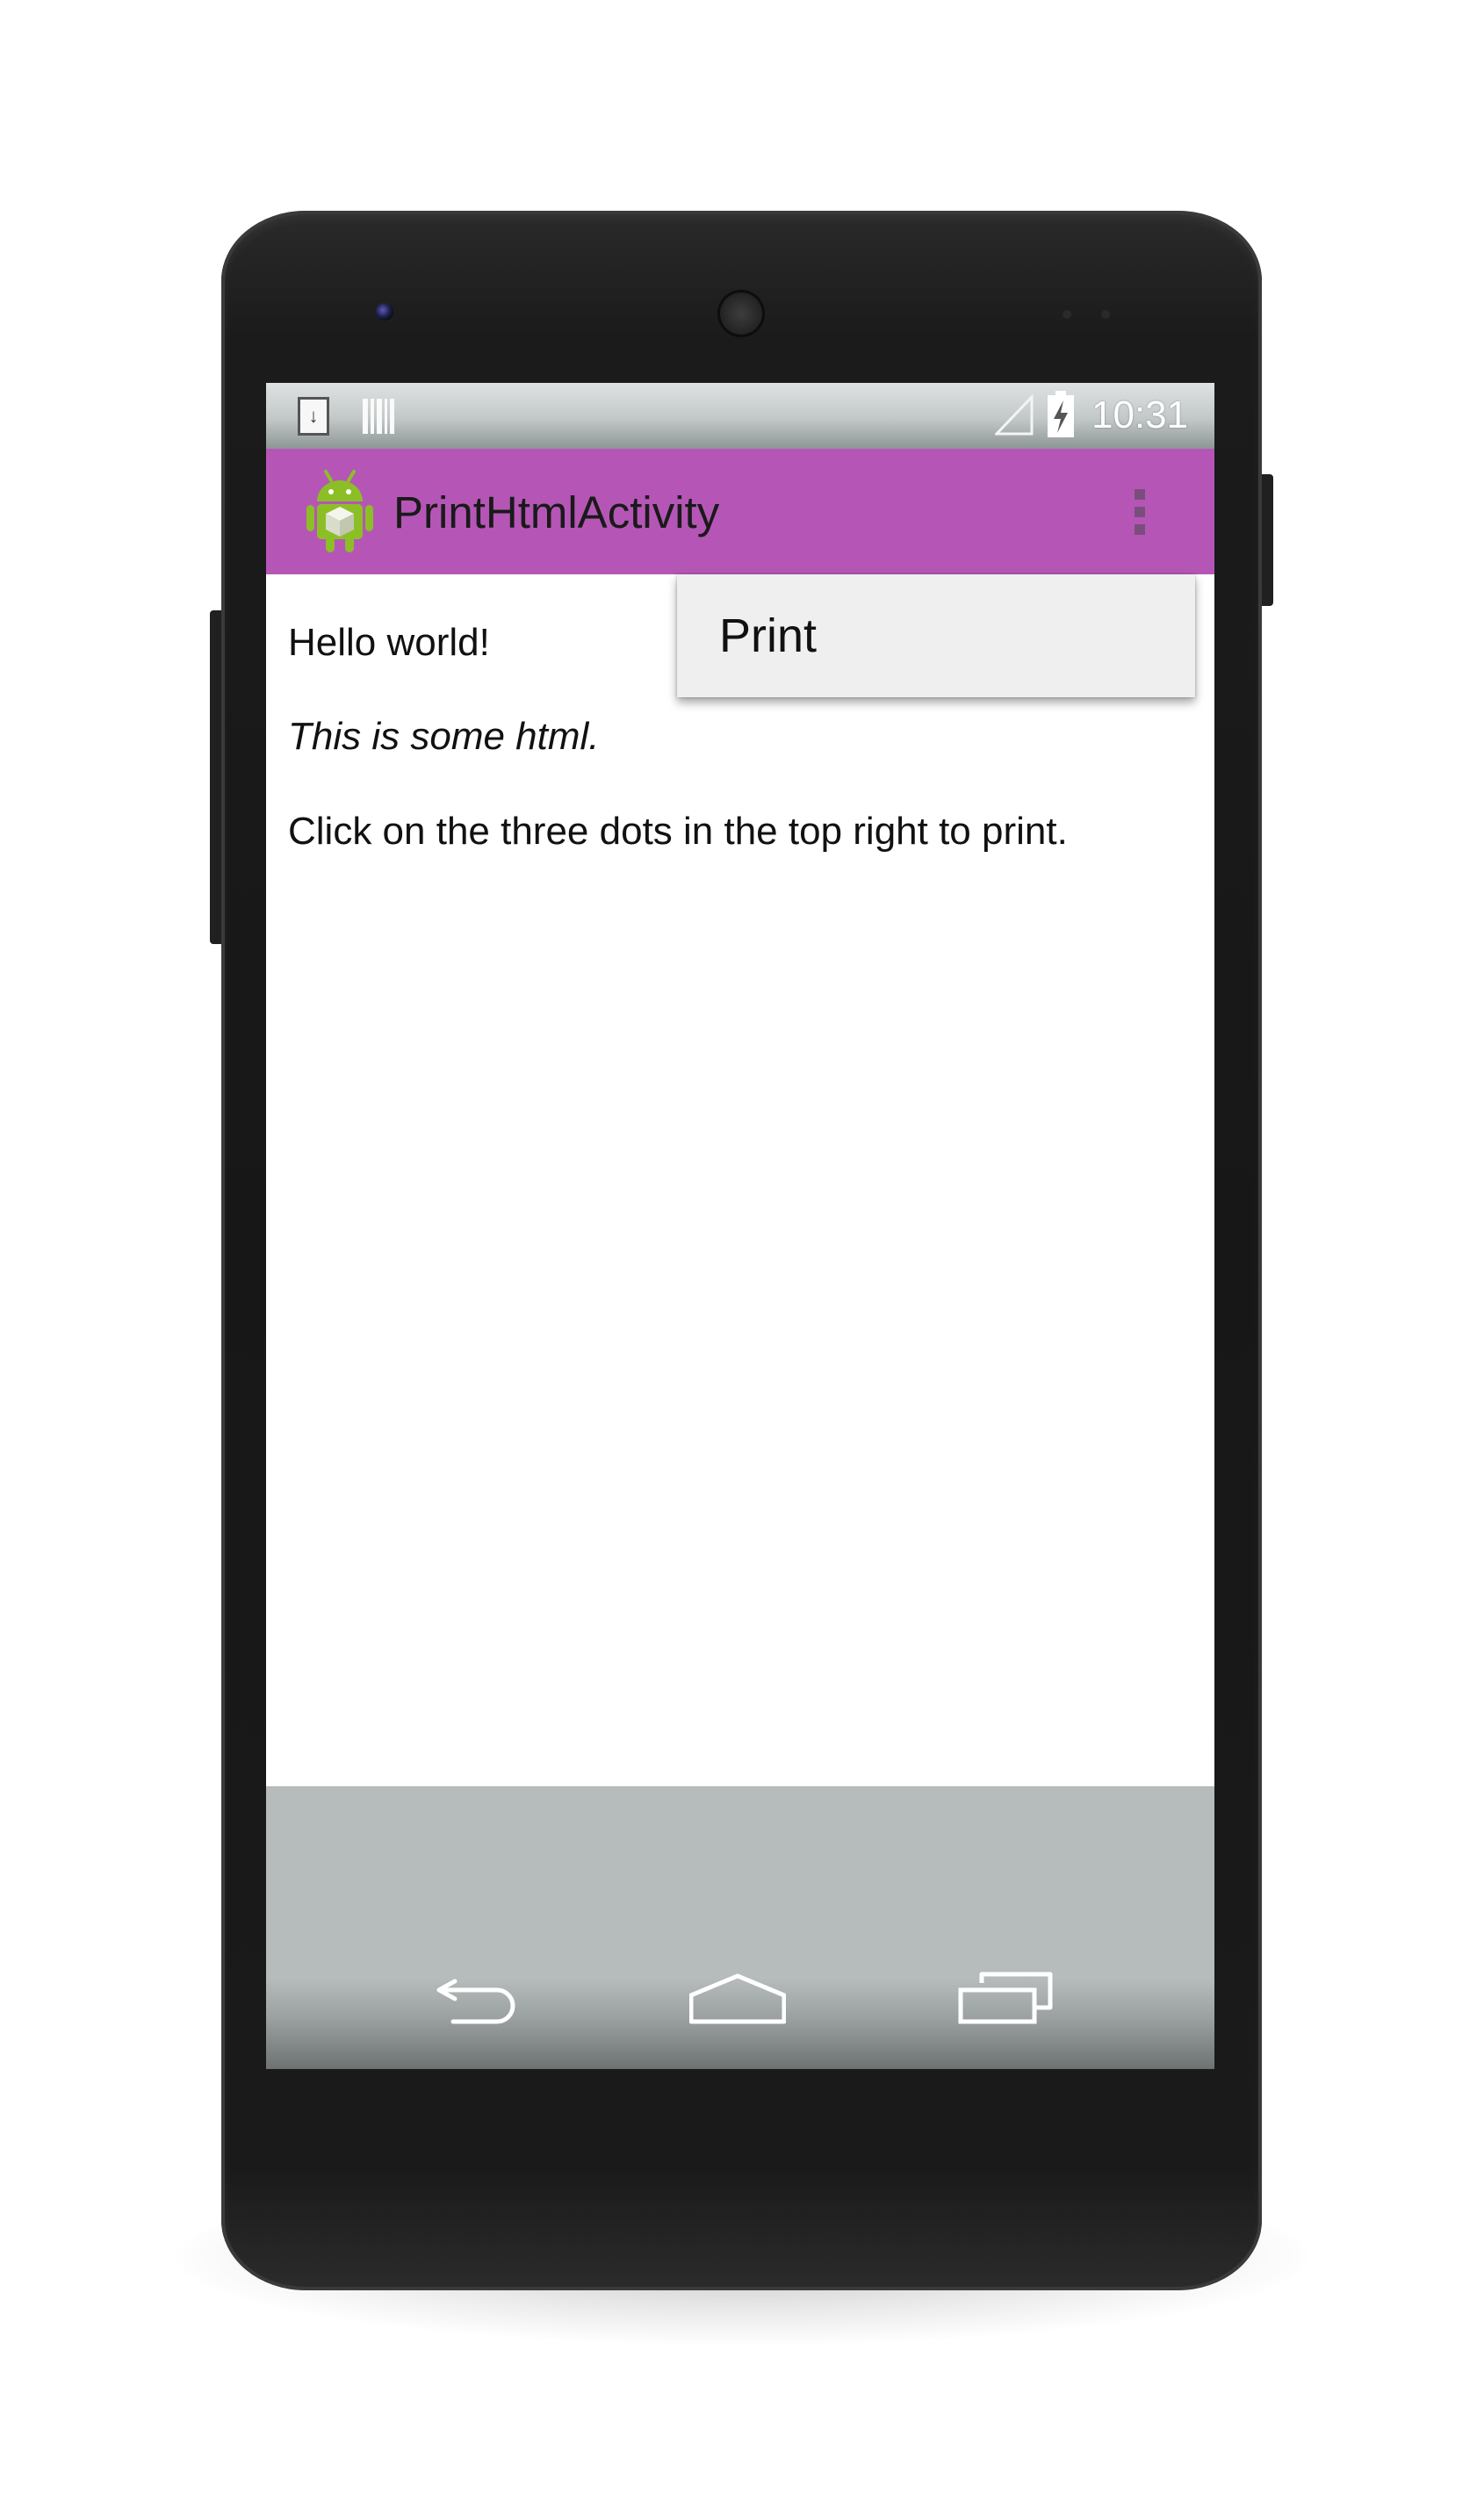  What do you see at coordinates (740, 511) in the screenshot?
I see `action-bar: PrintHtmlActivity` at bounding box center [740, 511].